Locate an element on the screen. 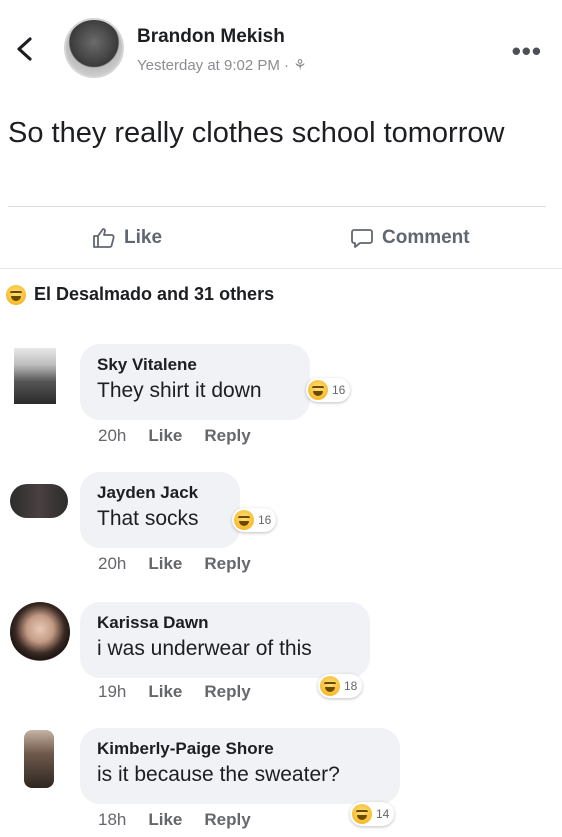 The height and width of the screenshot is (837, 562). comment-bubble: Sky Vitalene They shirt it down is located at coordinates (195, 382).